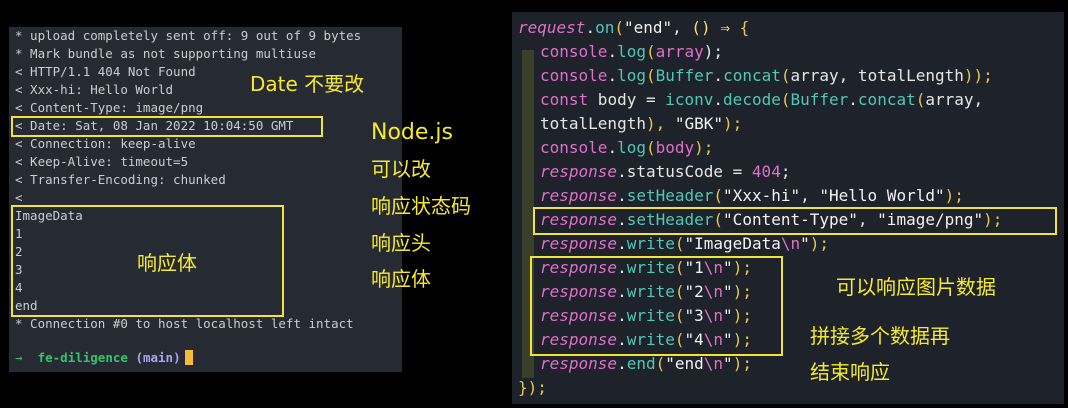 The image size is (1068, 408). I want to click on prompt-git-branch: (main), so click(158, 357).